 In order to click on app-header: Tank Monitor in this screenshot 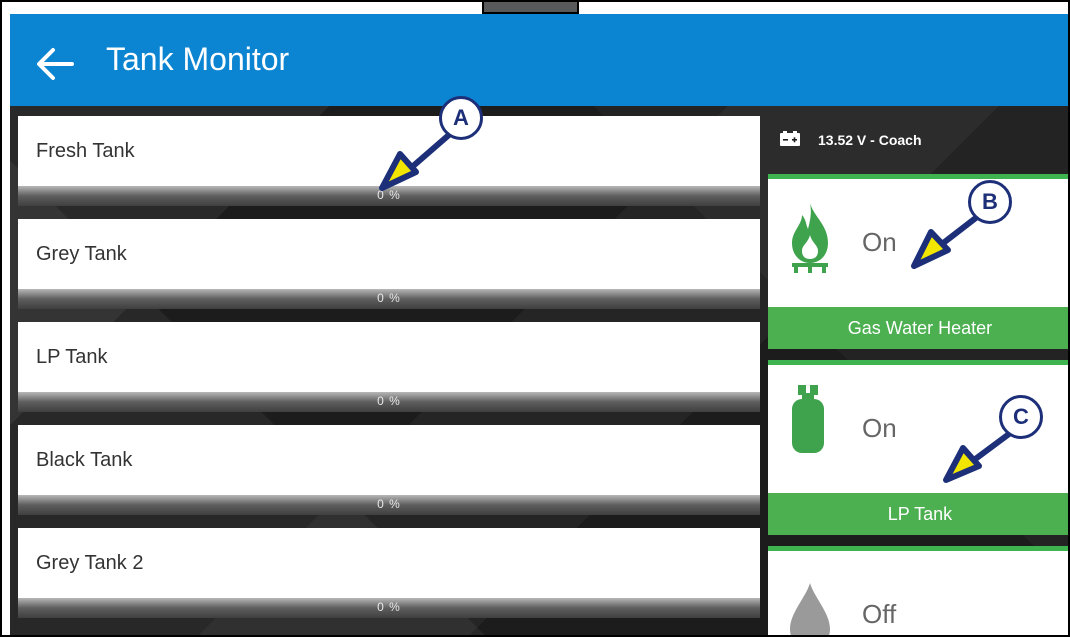, I will do `click(539, 60)`.